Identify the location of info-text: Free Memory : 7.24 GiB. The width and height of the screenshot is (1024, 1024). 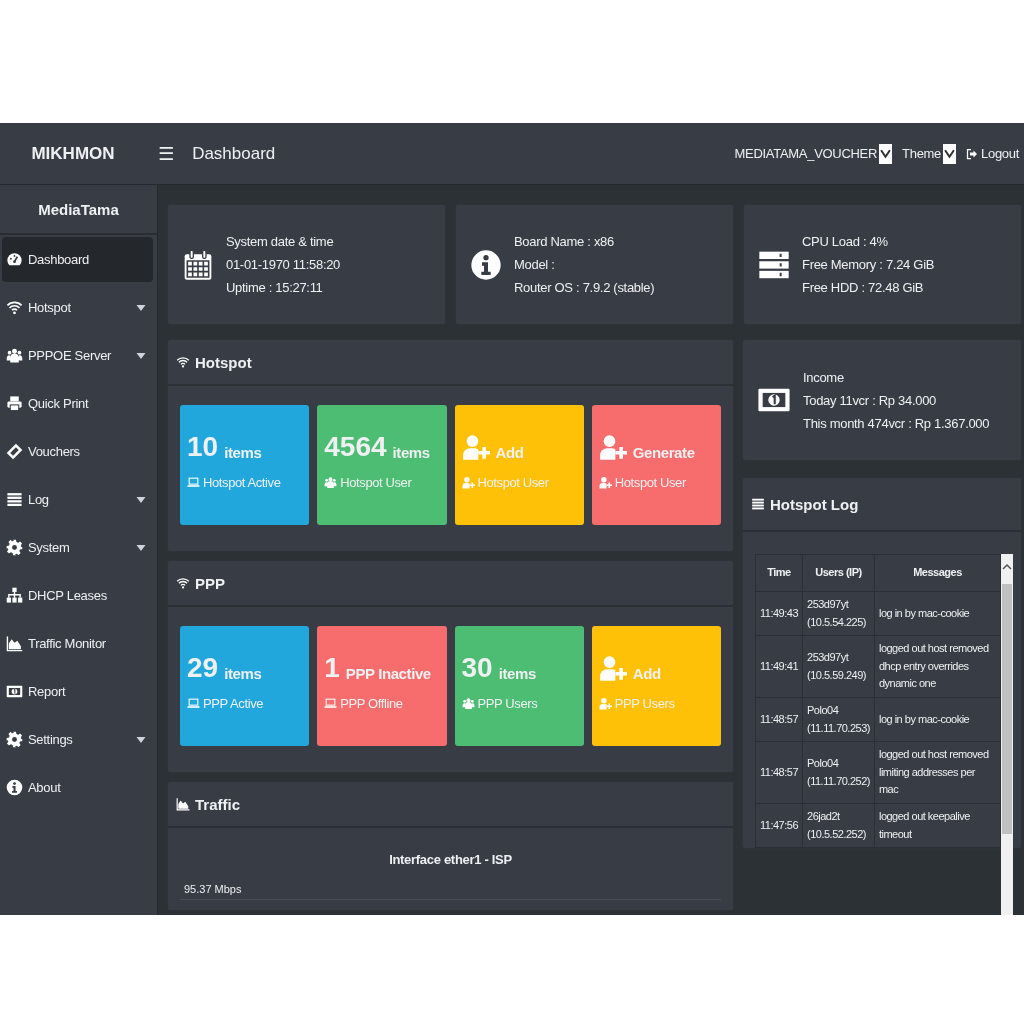
(868, 264).